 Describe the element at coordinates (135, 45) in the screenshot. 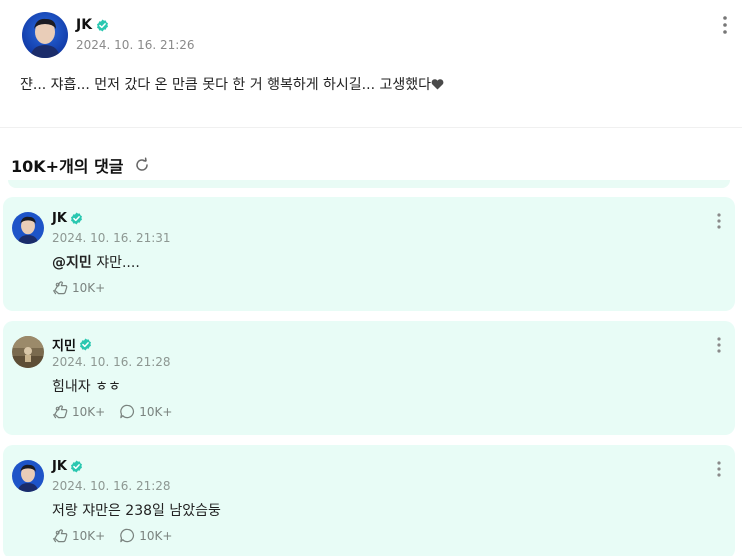

I see `post-date: 2024. 10. 16. 21:26` at that location.